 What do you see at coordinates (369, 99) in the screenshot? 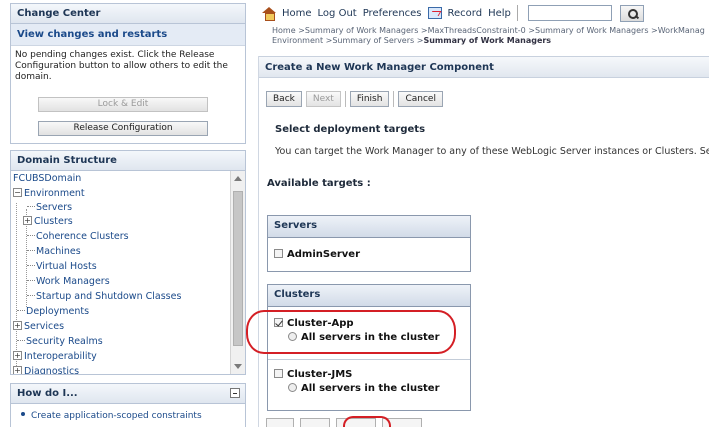
I see `finish-button: Finish` at bounding box center [369, 99].